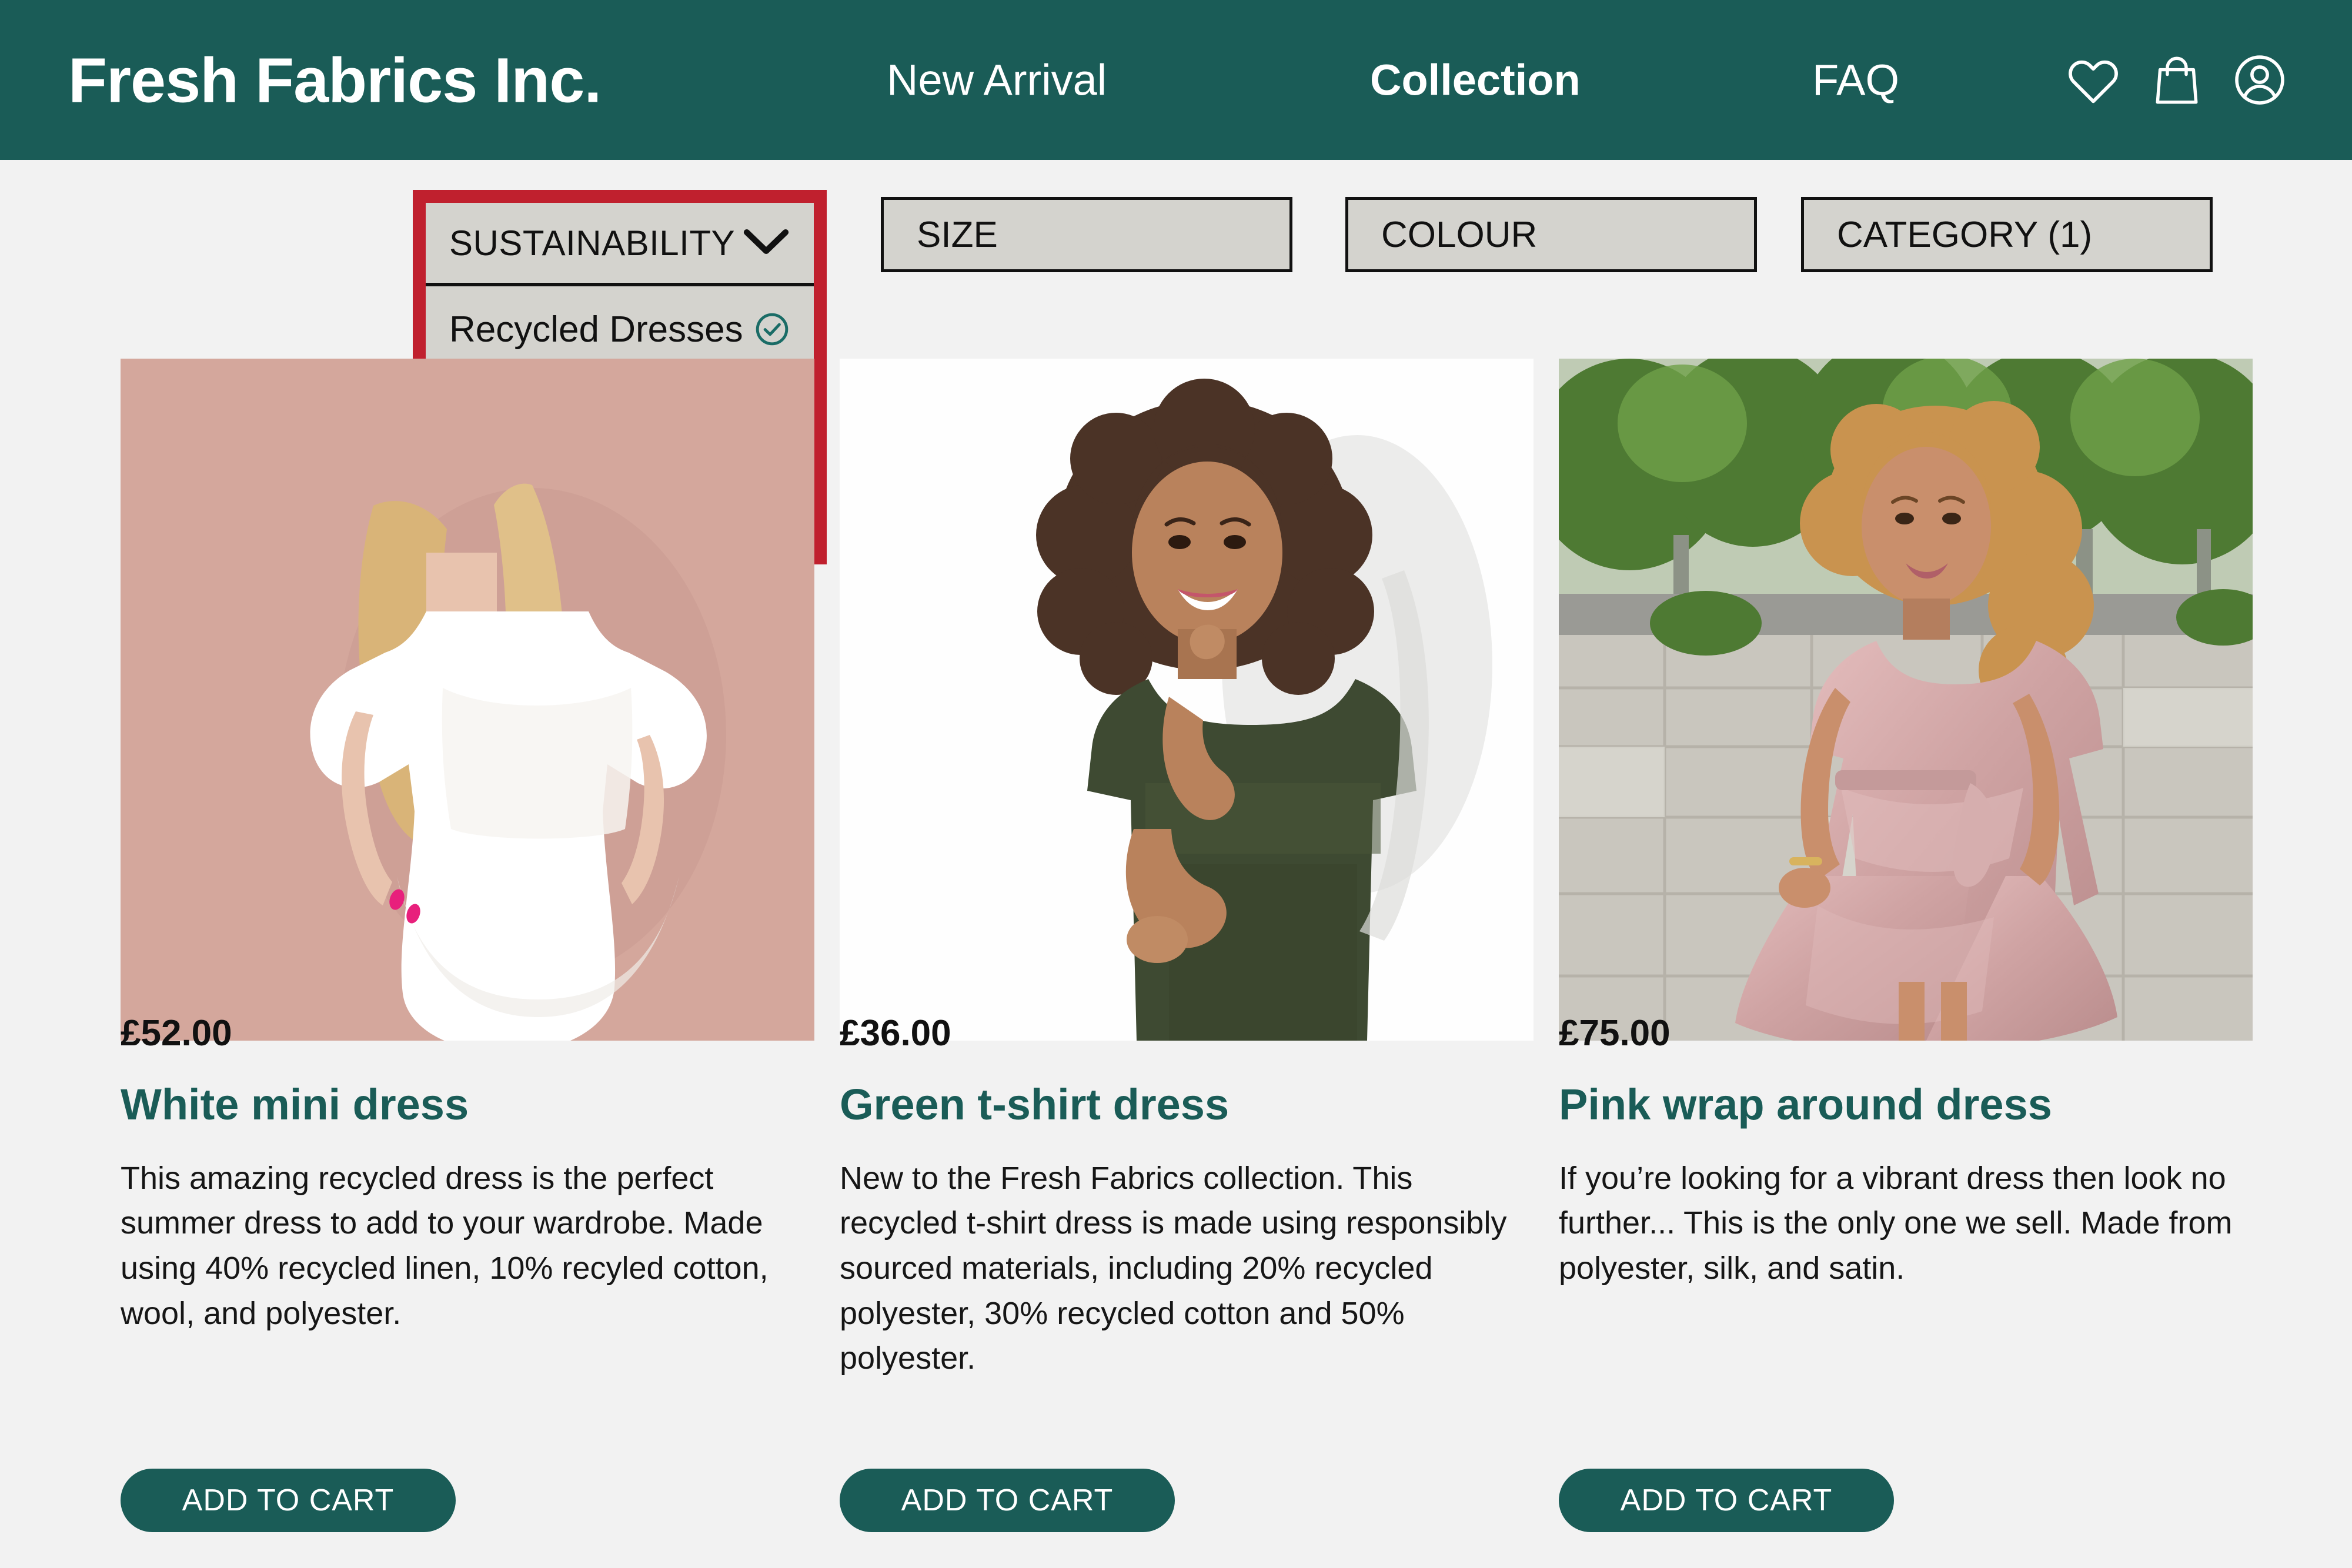  I want to click on shopping-bag-icon, so click(2176, 80).